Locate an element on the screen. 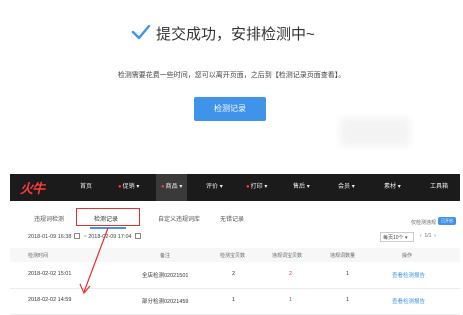 The height and width of the screenshot is (315, 463). active-tab-indicator is located at coordinates (108, 228).